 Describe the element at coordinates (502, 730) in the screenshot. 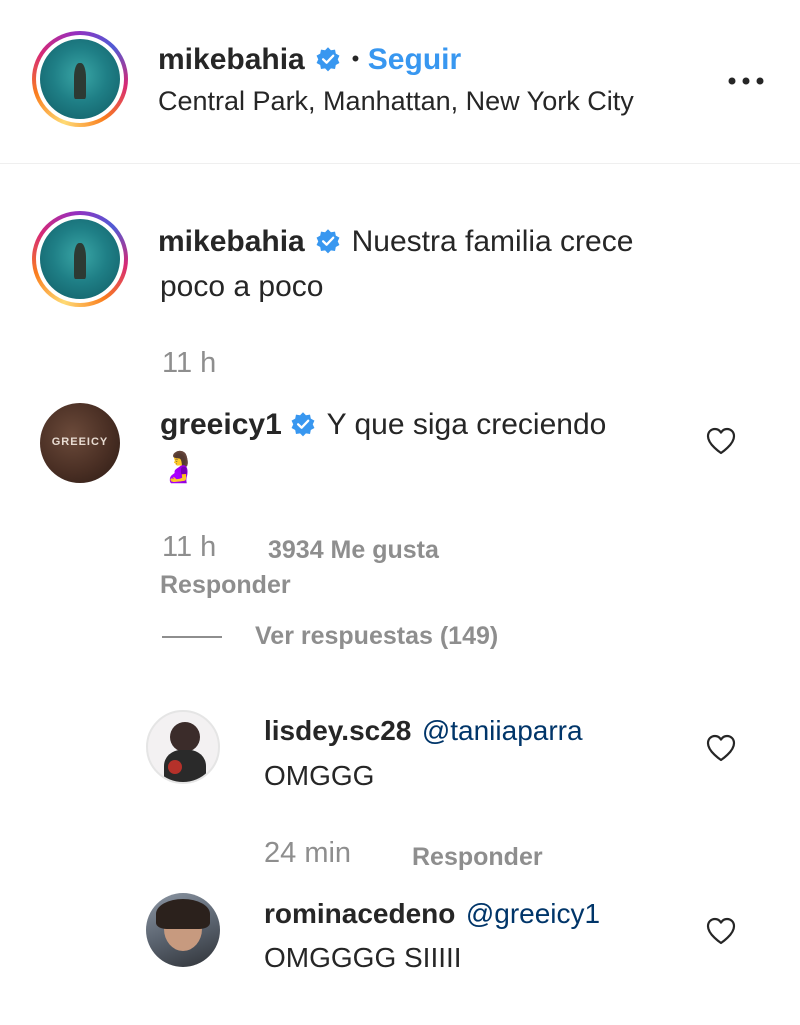

I see `reply-mention: @taniiaparra` at that location.